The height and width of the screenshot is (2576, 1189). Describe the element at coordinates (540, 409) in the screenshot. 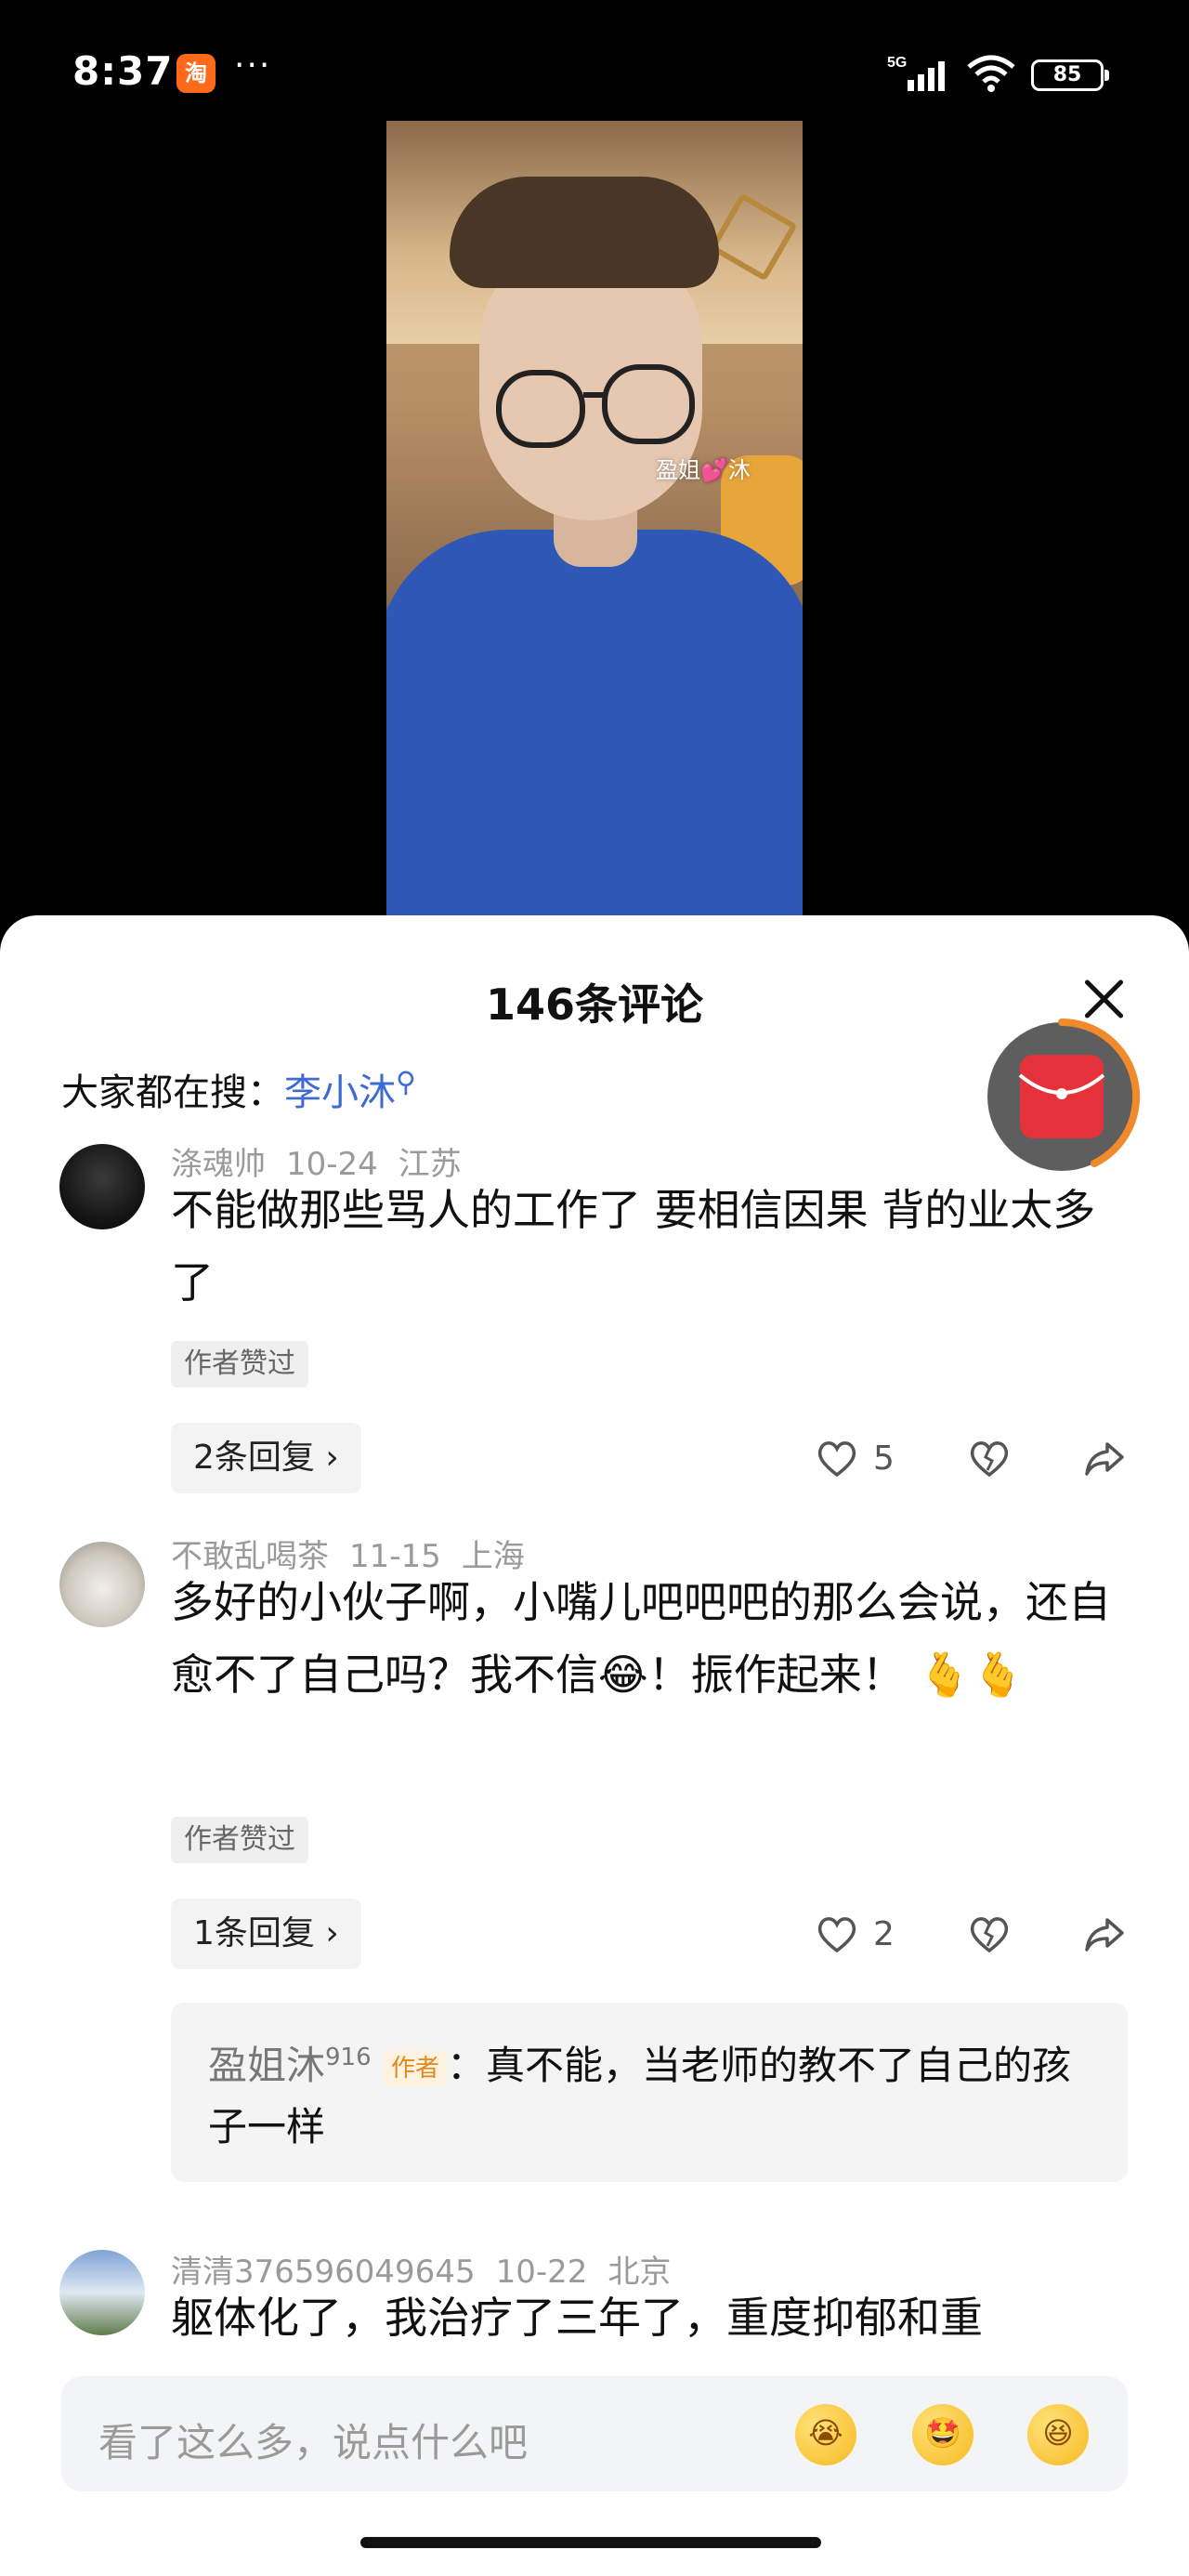

I see `glasses-left-lens` at that location.